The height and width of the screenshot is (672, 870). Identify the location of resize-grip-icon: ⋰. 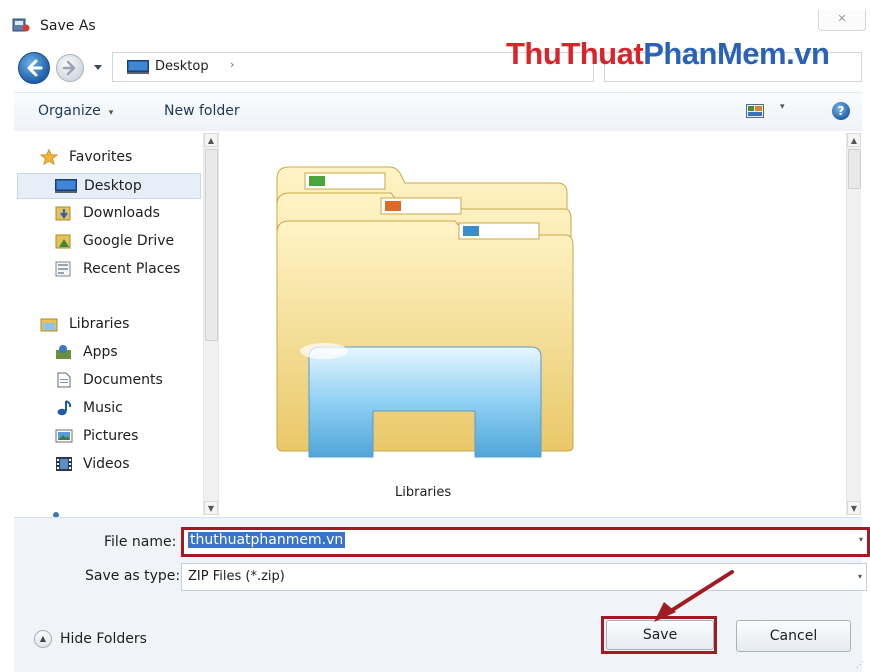
(861, 665).